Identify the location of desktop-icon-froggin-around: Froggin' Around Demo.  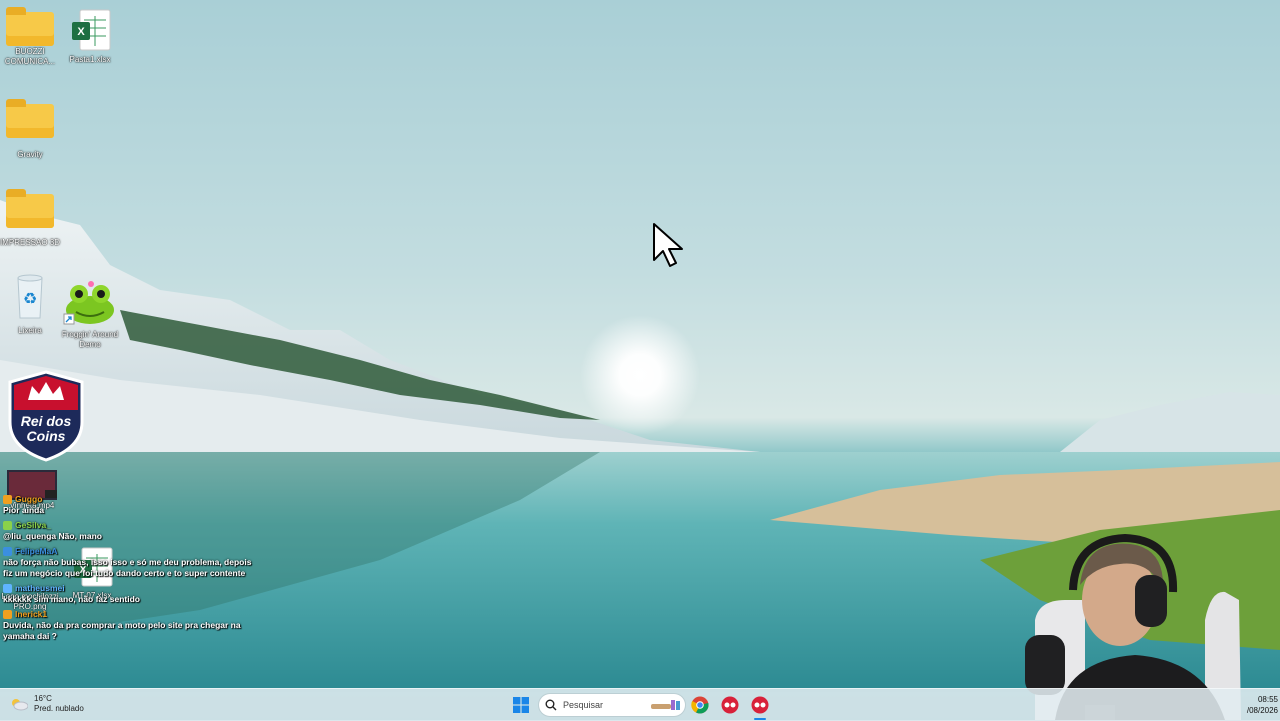
(90, 315).